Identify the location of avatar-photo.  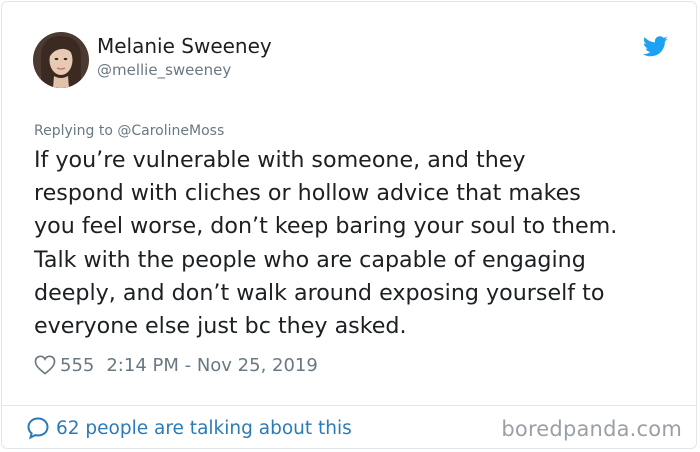
(61, 60).